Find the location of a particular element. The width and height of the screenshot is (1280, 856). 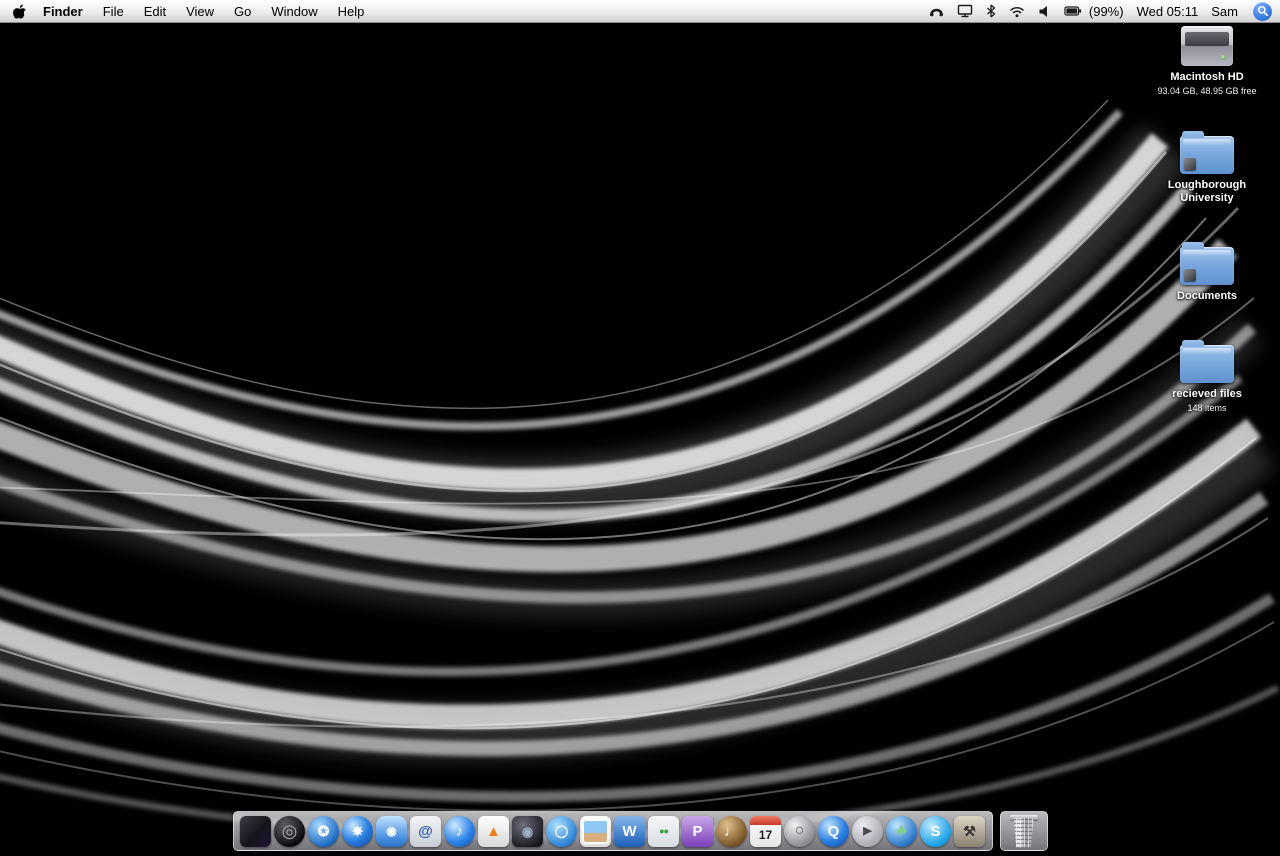

app-menu-finder: Finder is located at coordinates (66, 11).